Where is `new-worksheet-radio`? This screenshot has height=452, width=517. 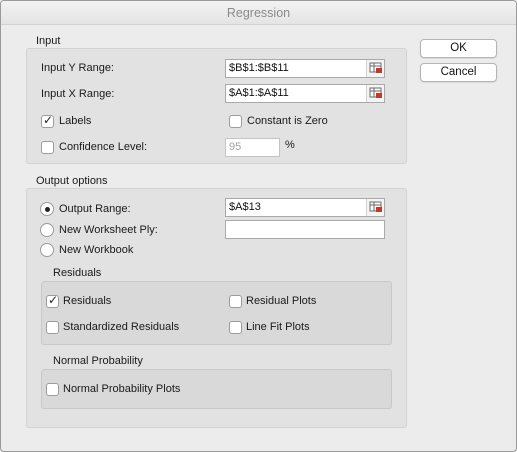 new-worksheet-radio is located at coordinates (47, 230).